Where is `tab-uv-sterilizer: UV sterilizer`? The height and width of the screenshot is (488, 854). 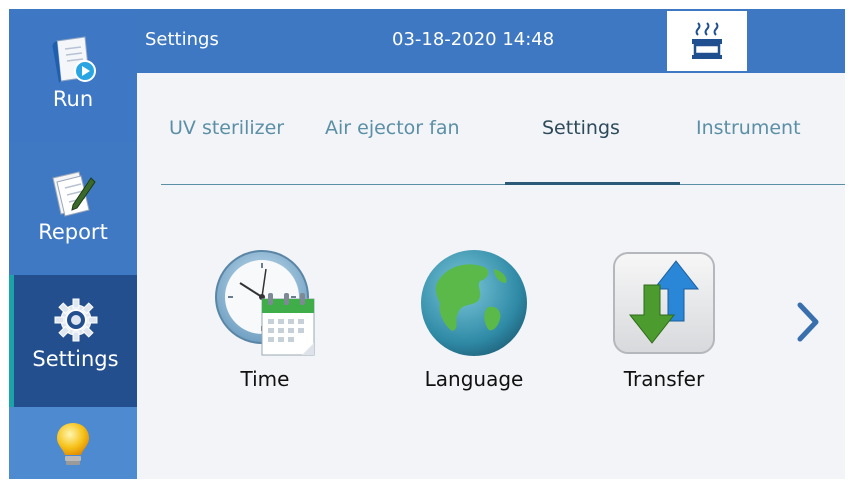 tab-uv-sterilizer: UV sterilizer is located at coordinates (226, 128).